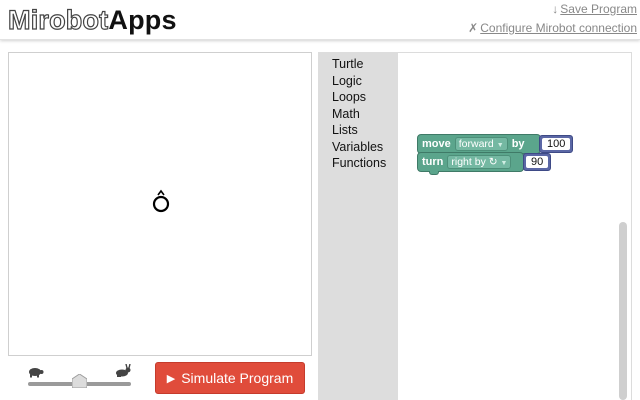 The image size is (640, 400). I want to click on direction-dropdown: forward ▼, so click(481, 144).